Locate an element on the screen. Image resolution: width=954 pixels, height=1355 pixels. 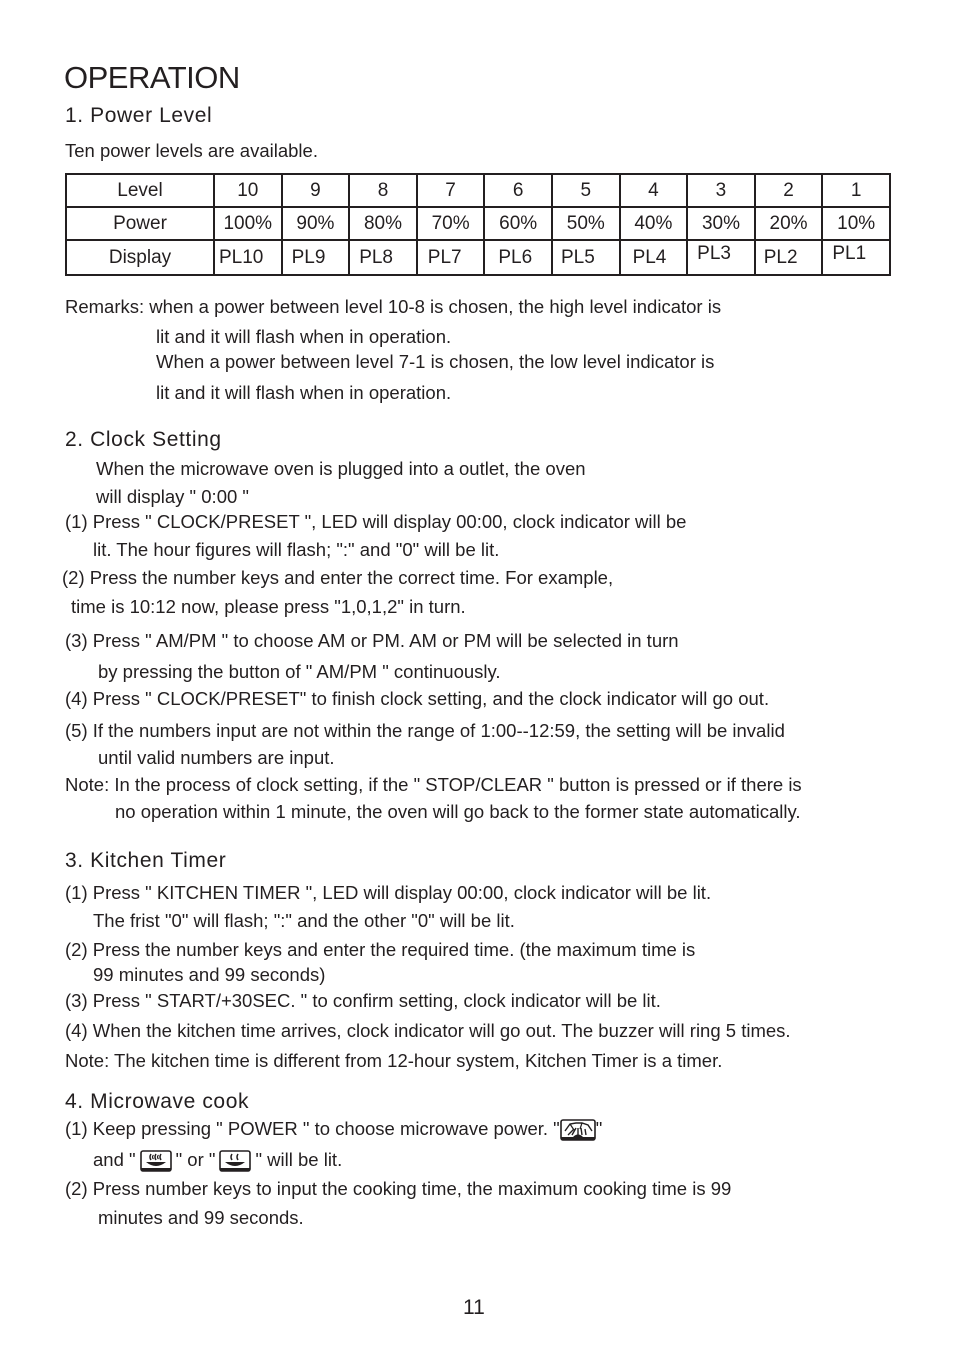
level-cell: 7 is located at coordinates (450, 190).